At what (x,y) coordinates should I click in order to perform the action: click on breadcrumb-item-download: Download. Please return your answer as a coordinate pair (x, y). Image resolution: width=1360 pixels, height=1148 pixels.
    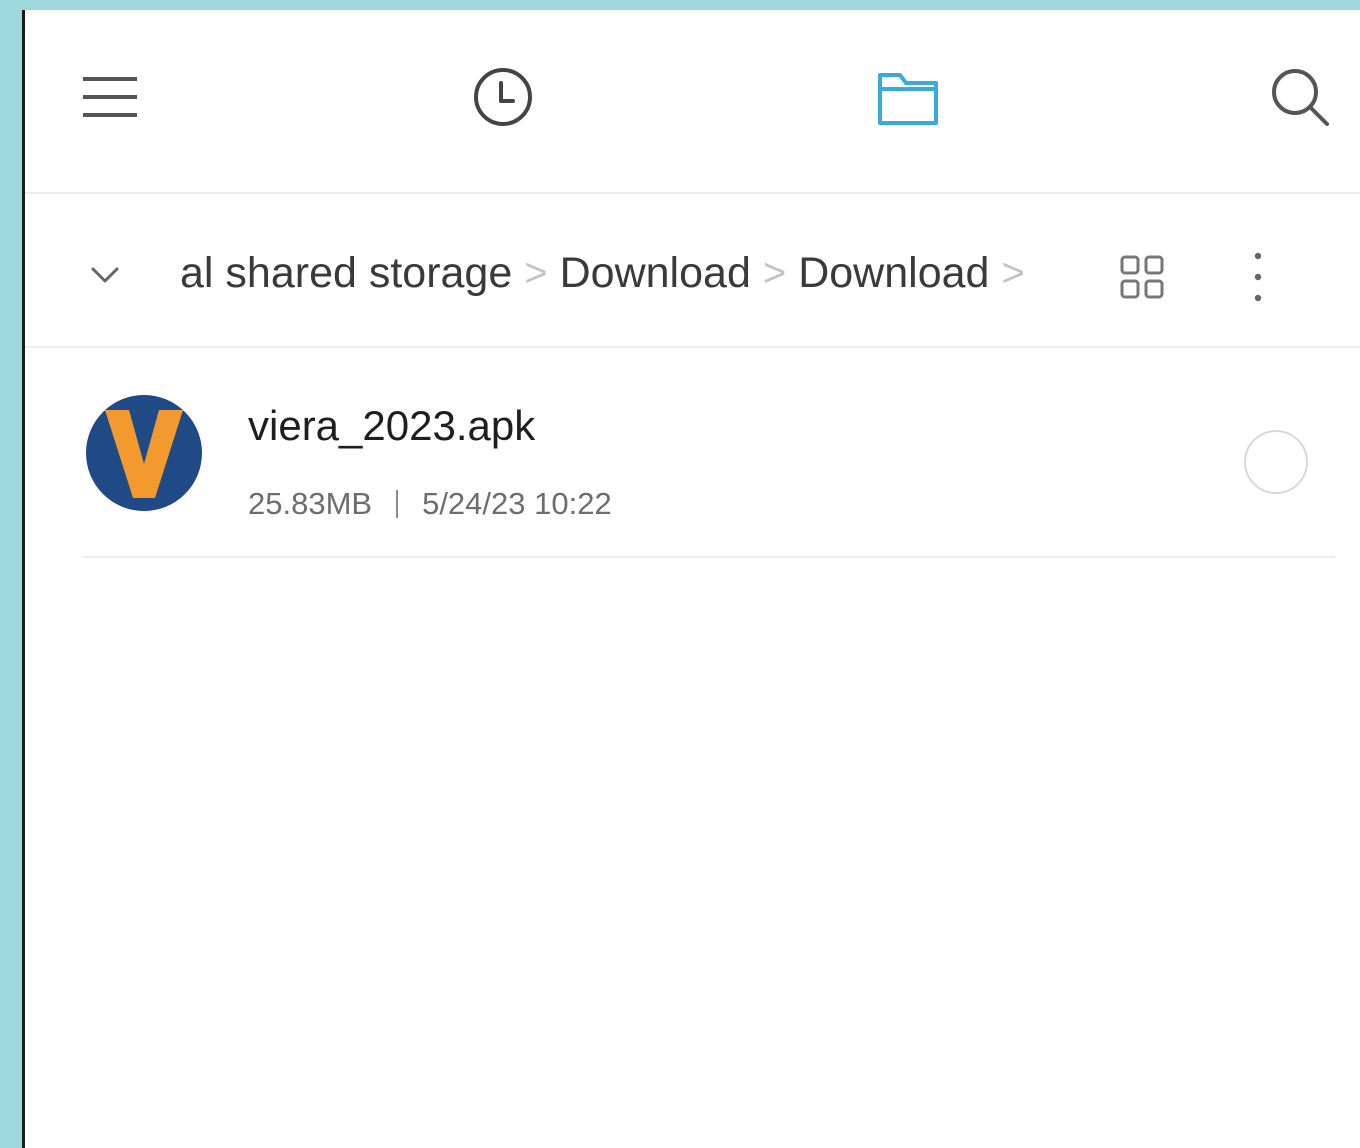
    Looking at the image, I should click on (655, 273).